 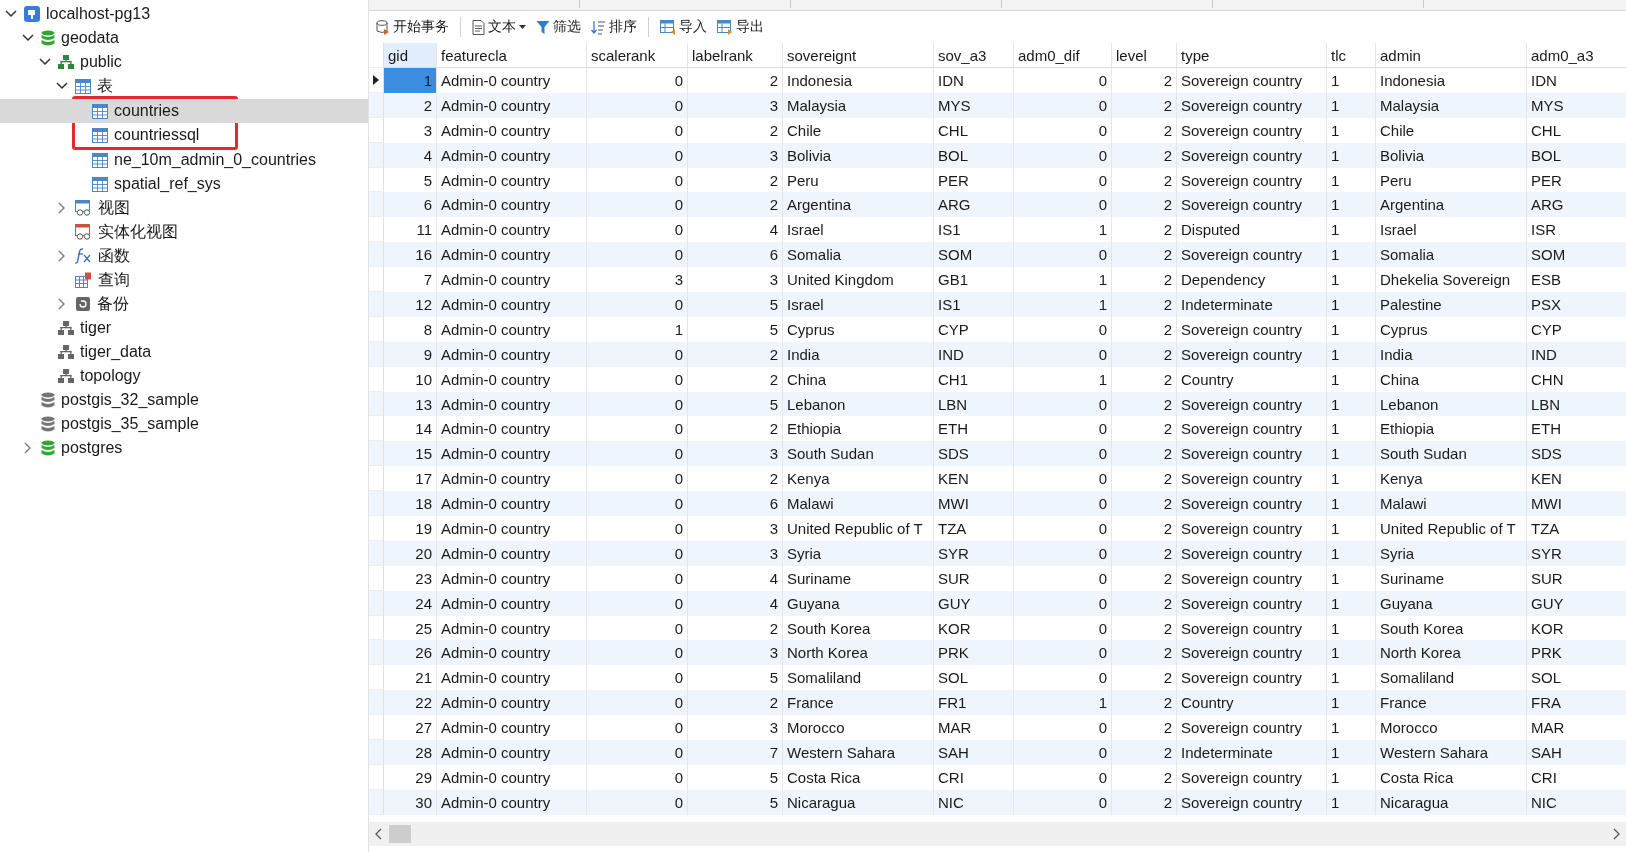 What do you see at coordinates (400, 834) in the screenshot?
I see `scrollbar-thumb` at bounding box center [400, 834].